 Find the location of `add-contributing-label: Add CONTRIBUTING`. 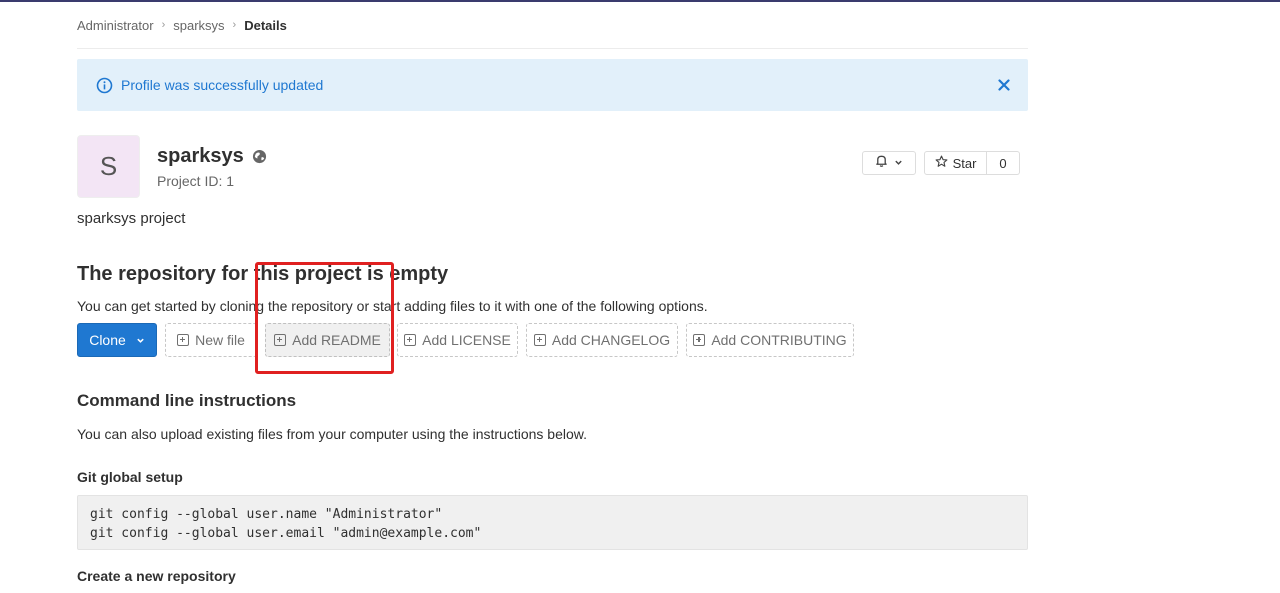

add-contributing-label: Add CONTRIBUTING is located at coordinates (779, 340).